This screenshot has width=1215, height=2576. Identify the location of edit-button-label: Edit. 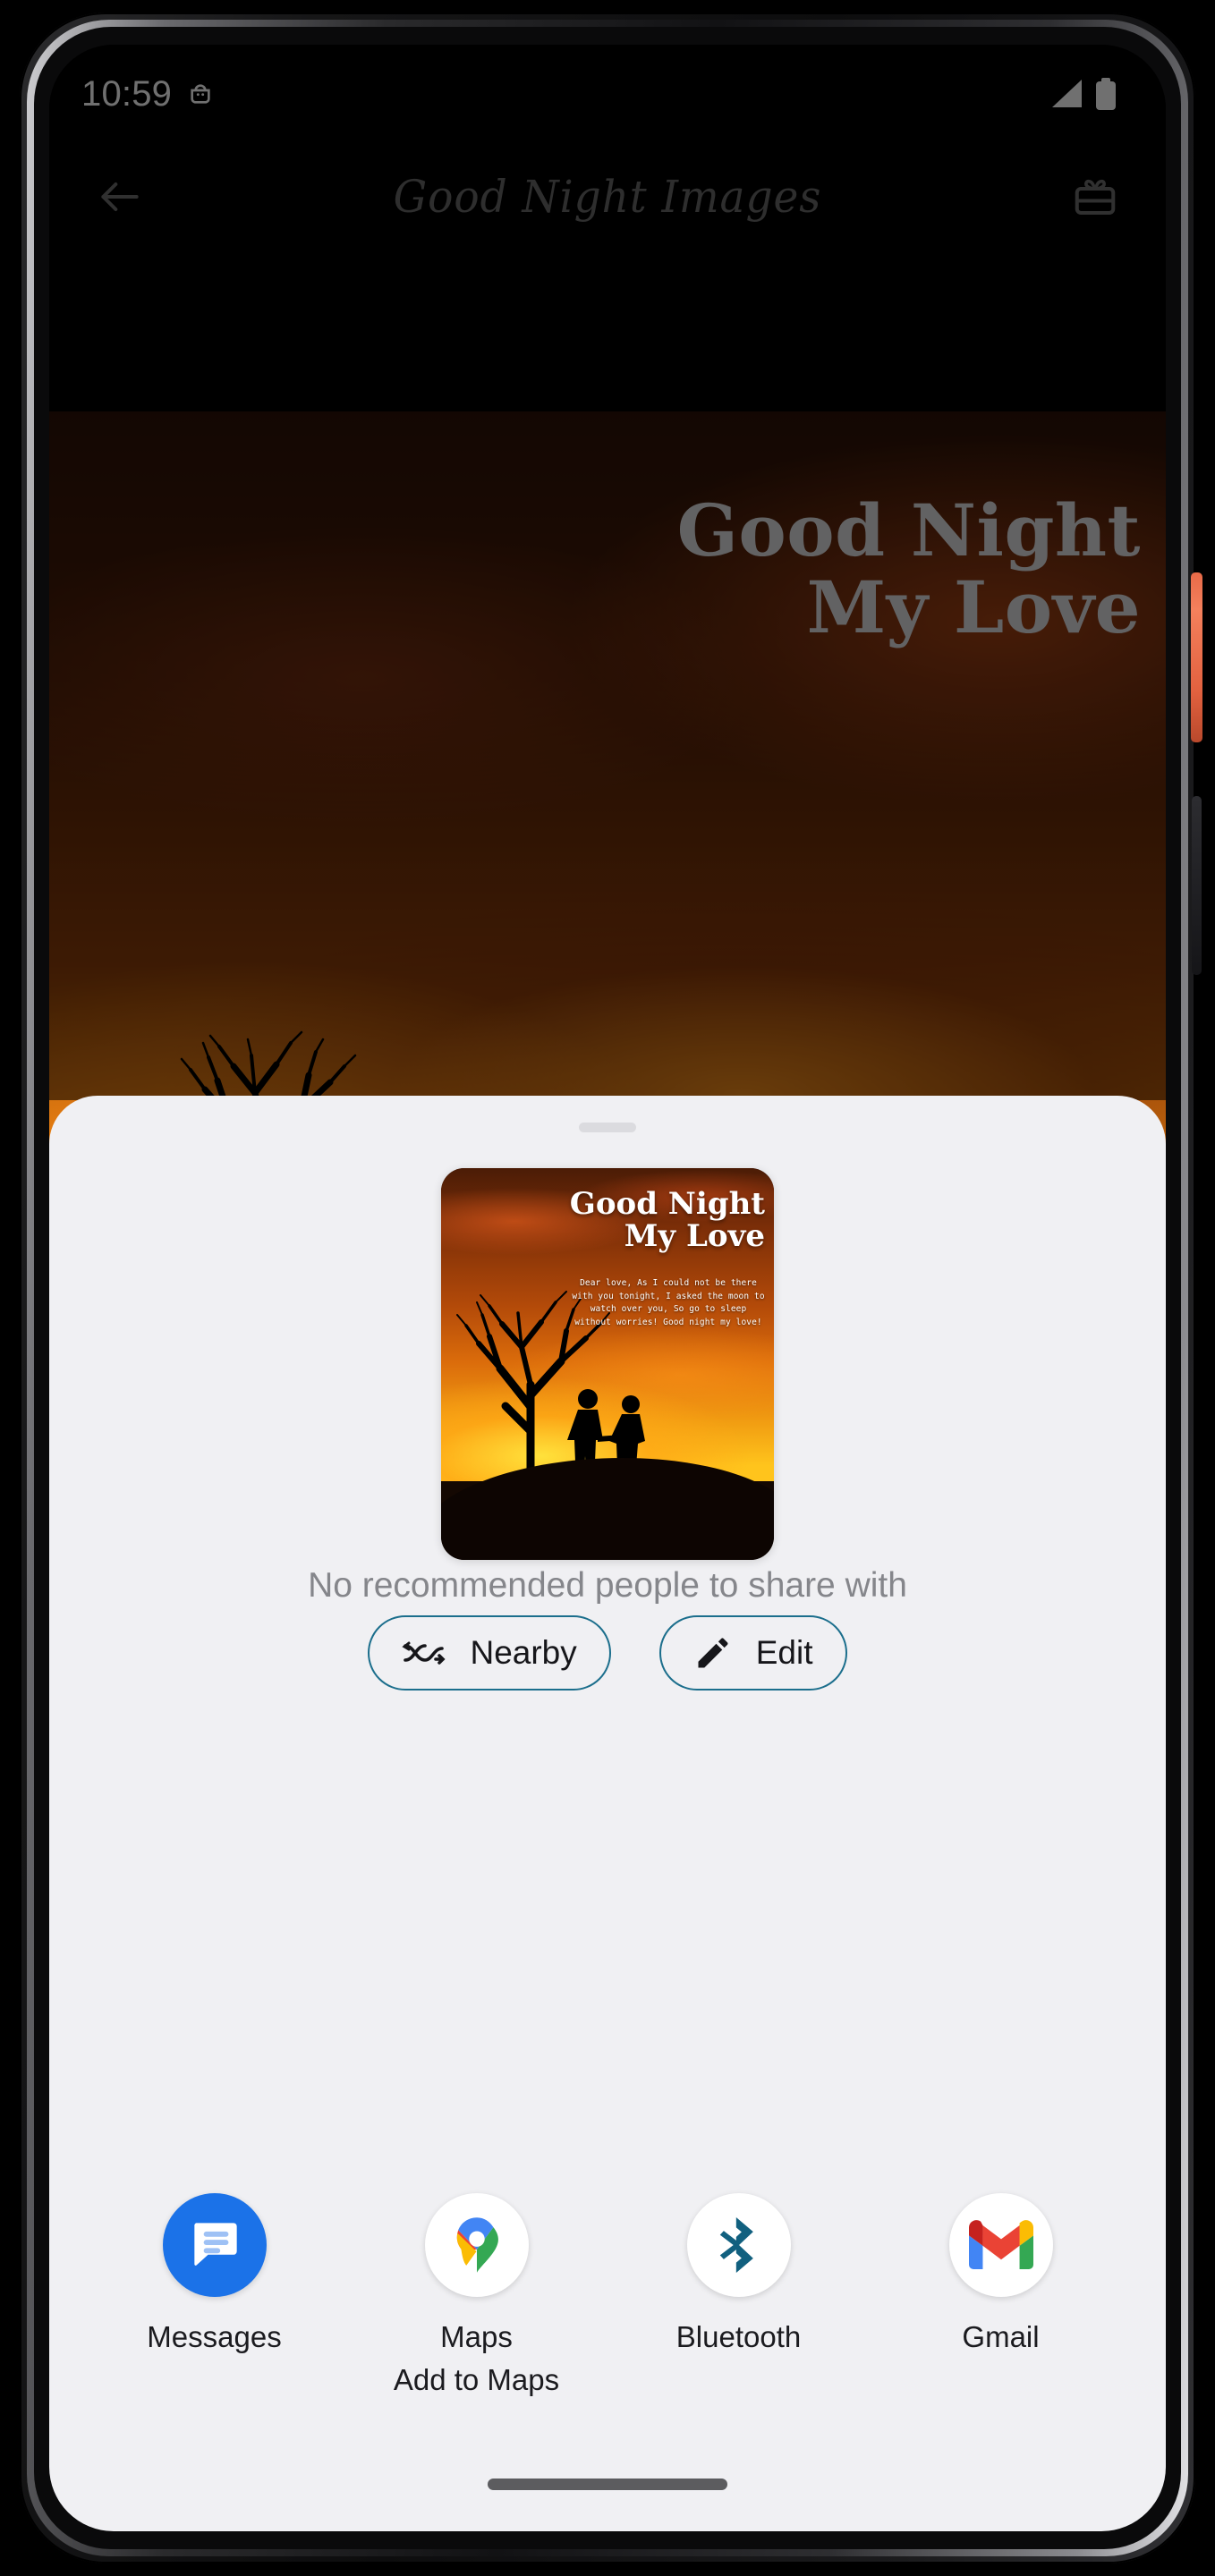
(784, 1652).